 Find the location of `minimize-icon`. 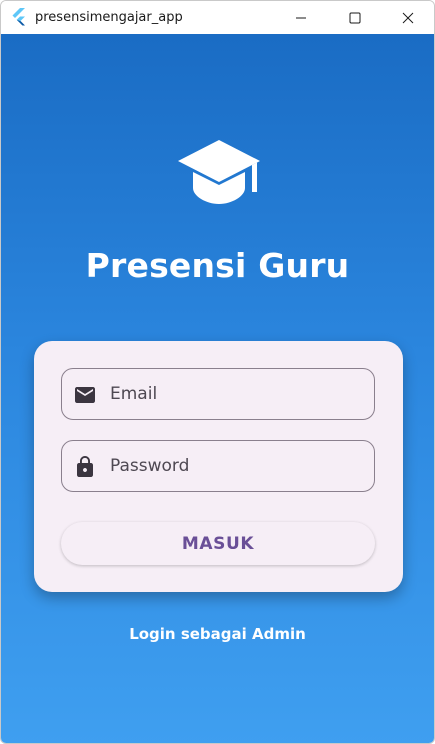

minimize-icon is located at coordinates (301, 17).